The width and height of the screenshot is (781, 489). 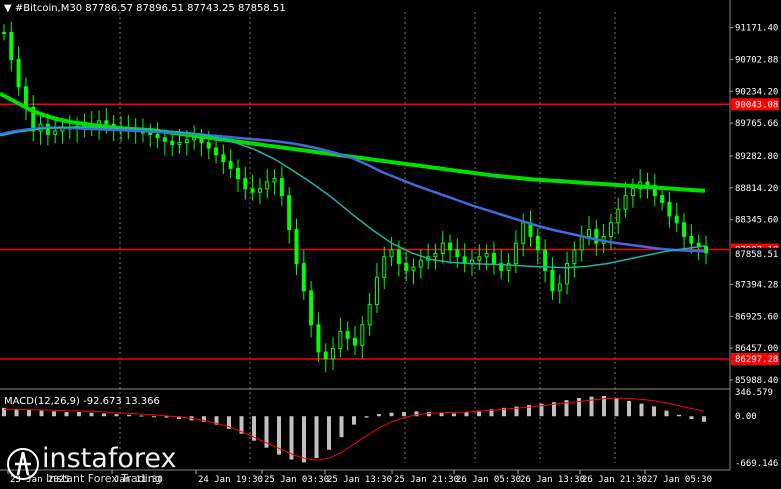 I want to click on y-tick-label-6: 88345.60, so click(x=756, y=221).